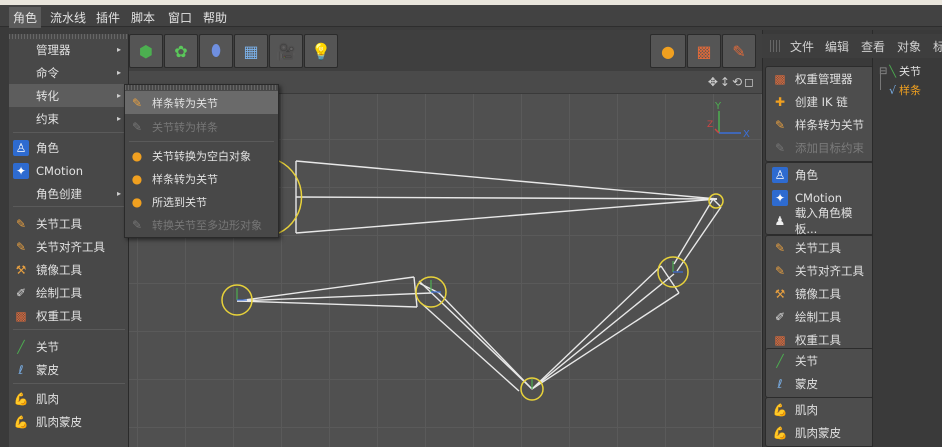  I want to click on coordinate-system-icon: ●, so click(668, 51).